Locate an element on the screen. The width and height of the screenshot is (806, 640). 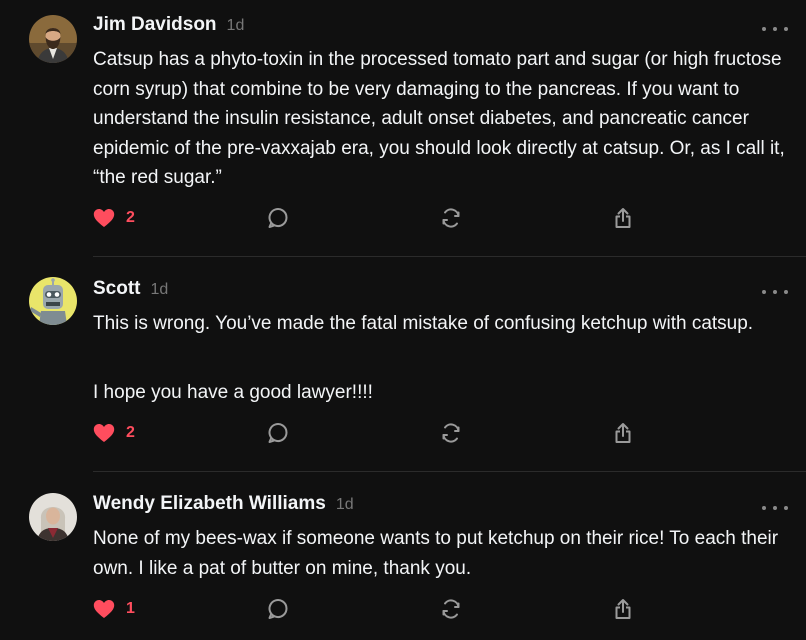
comment-header: Scott 1d is located at coordinates (130, 292).